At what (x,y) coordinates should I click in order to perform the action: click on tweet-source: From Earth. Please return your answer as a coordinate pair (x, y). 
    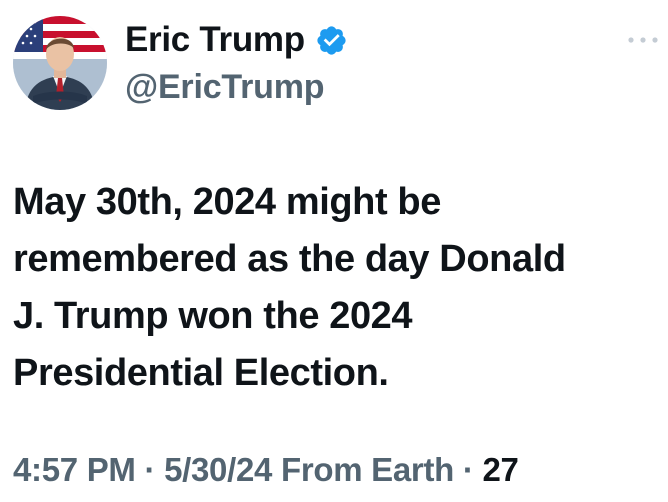
    Looking at the image, I should click on (367, 469).